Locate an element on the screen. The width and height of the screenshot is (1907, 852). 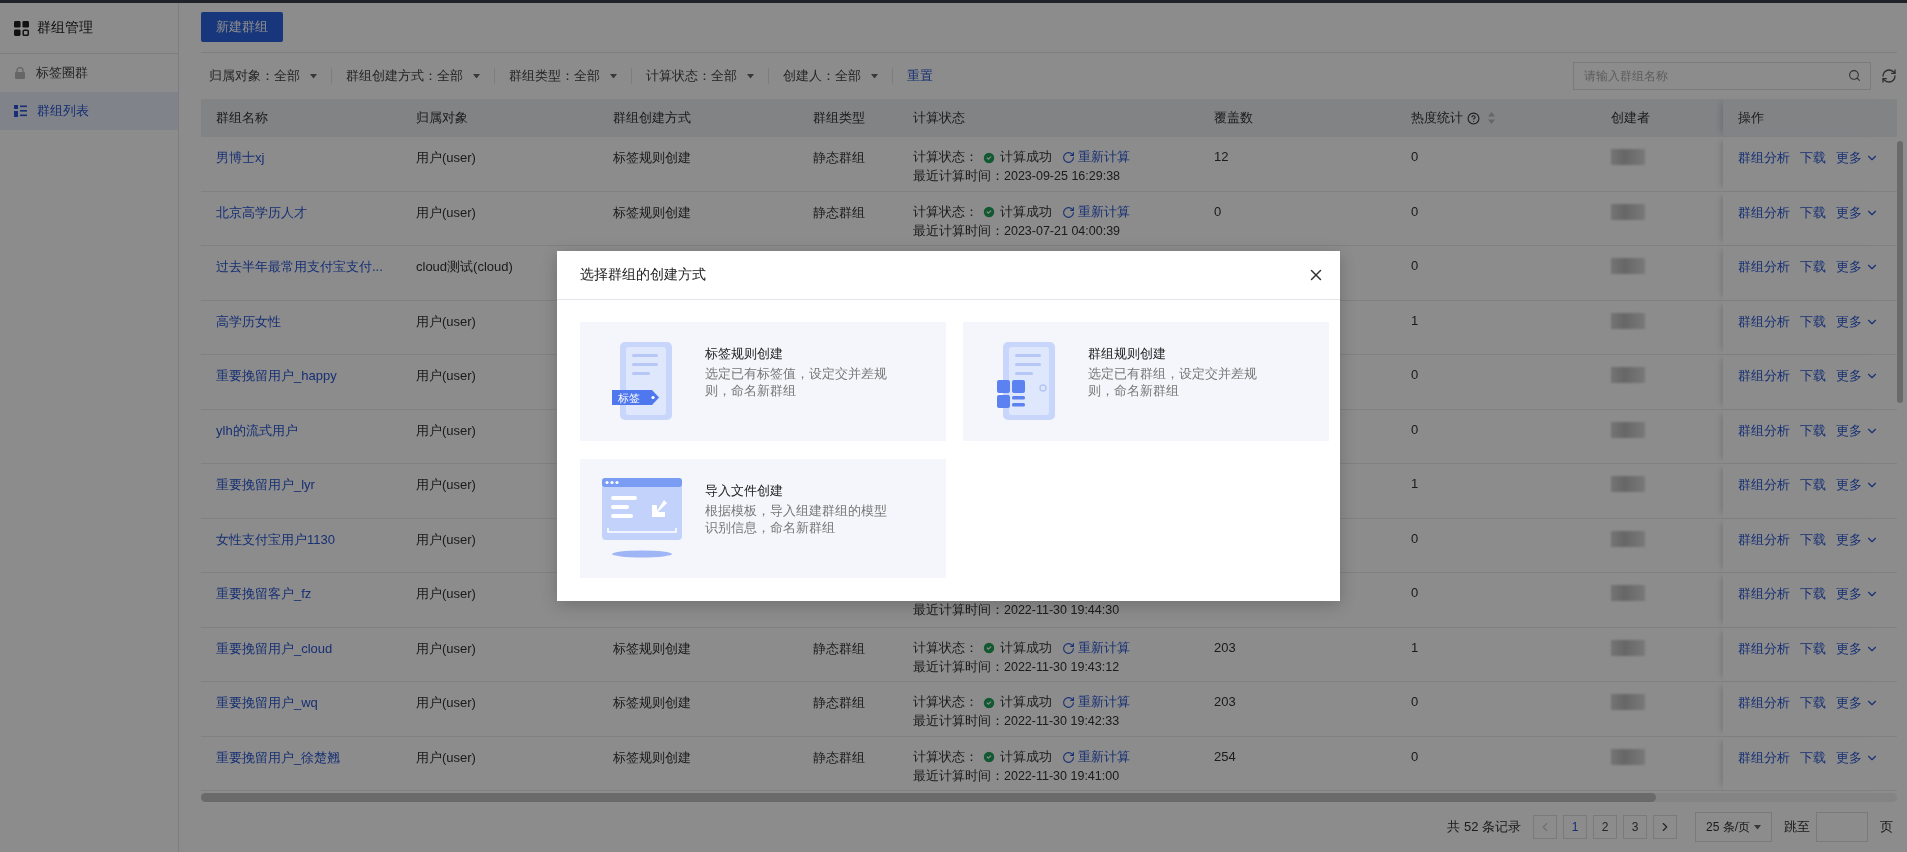
column-header: 创建者 is located at coordinates (1630, 118).